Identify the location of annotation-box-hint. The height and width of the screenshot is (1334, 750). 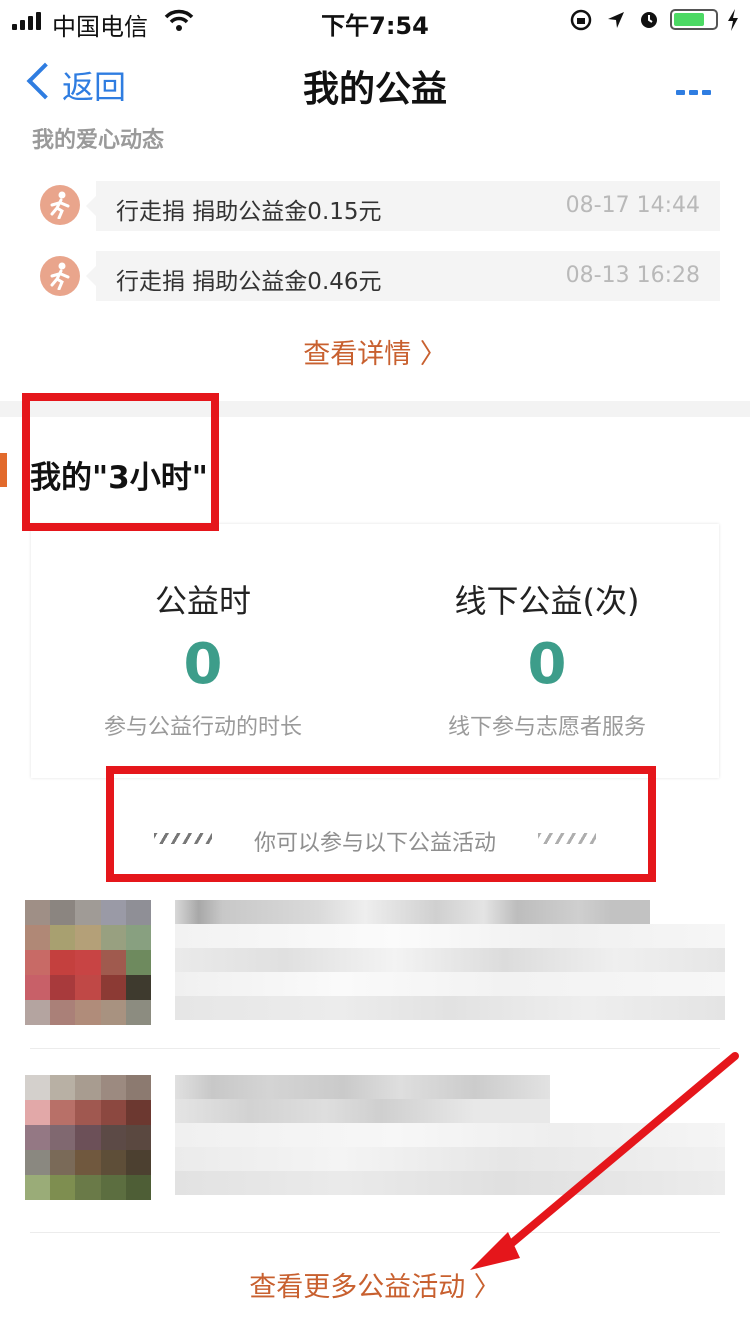
(381, 824).